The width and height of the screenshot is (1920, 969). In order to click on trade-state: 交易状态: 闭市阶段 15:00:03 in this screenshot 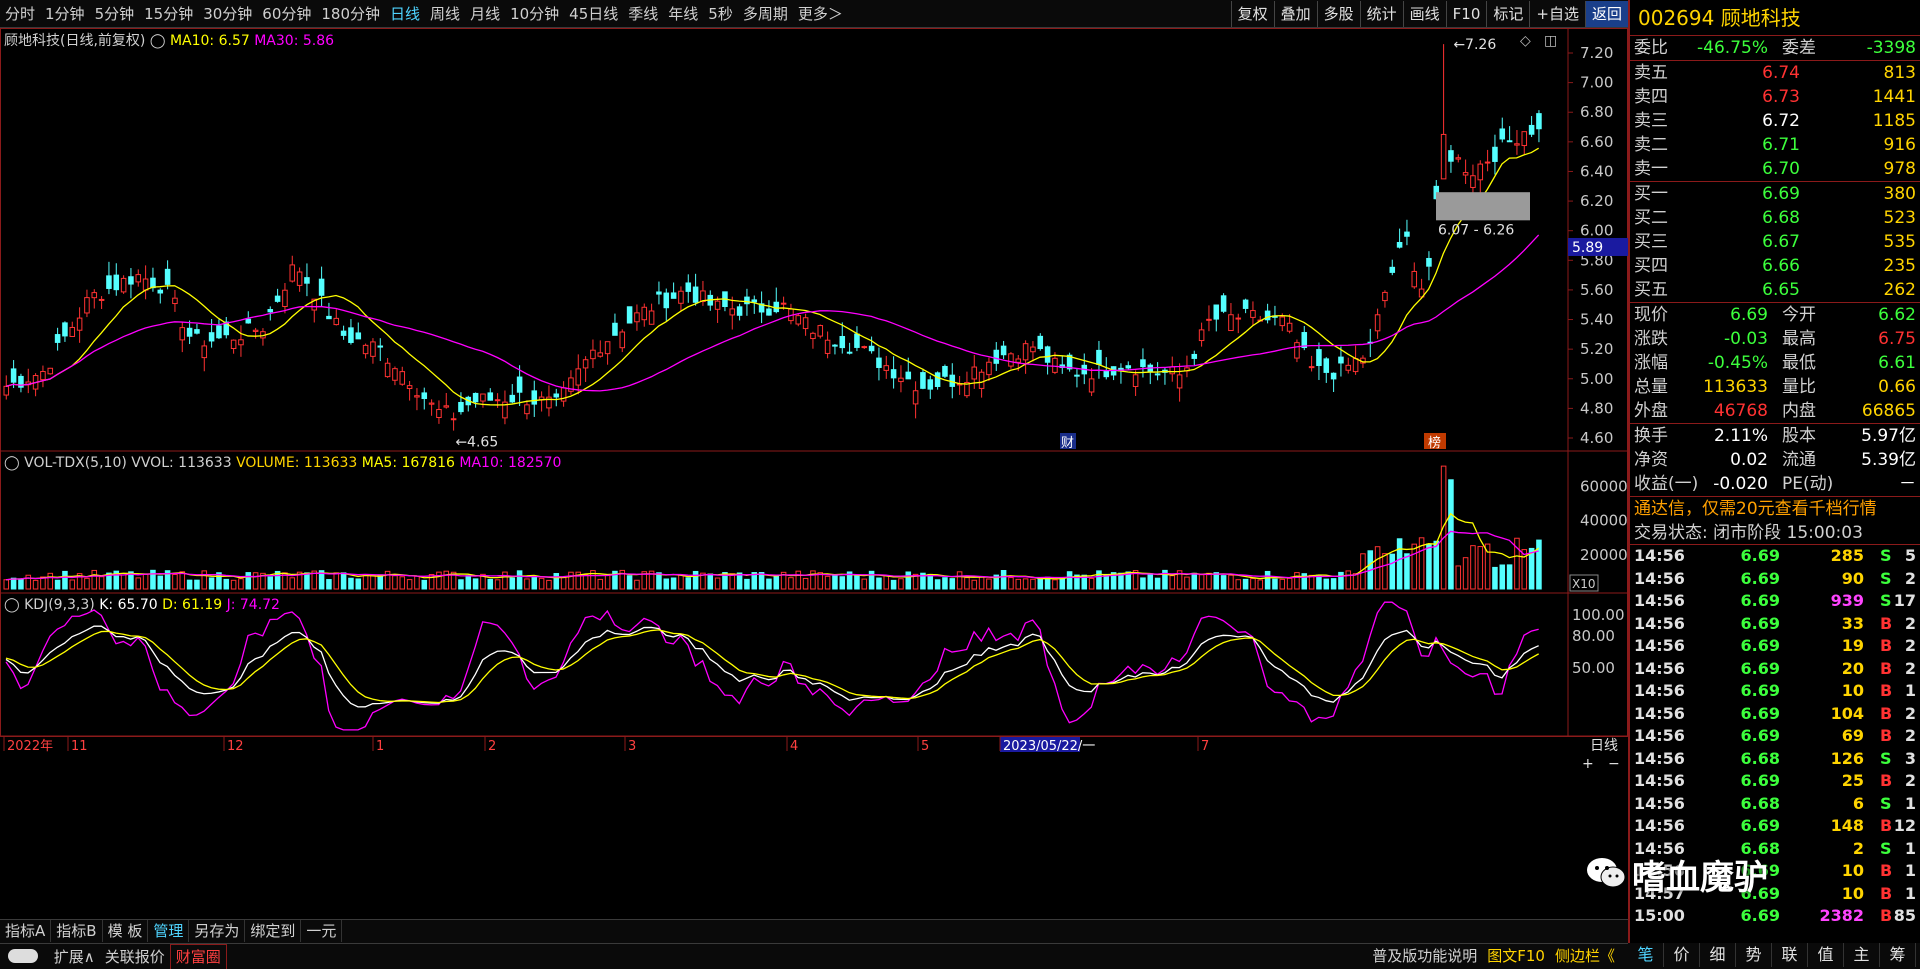, I will do `click(1775, 533)`.